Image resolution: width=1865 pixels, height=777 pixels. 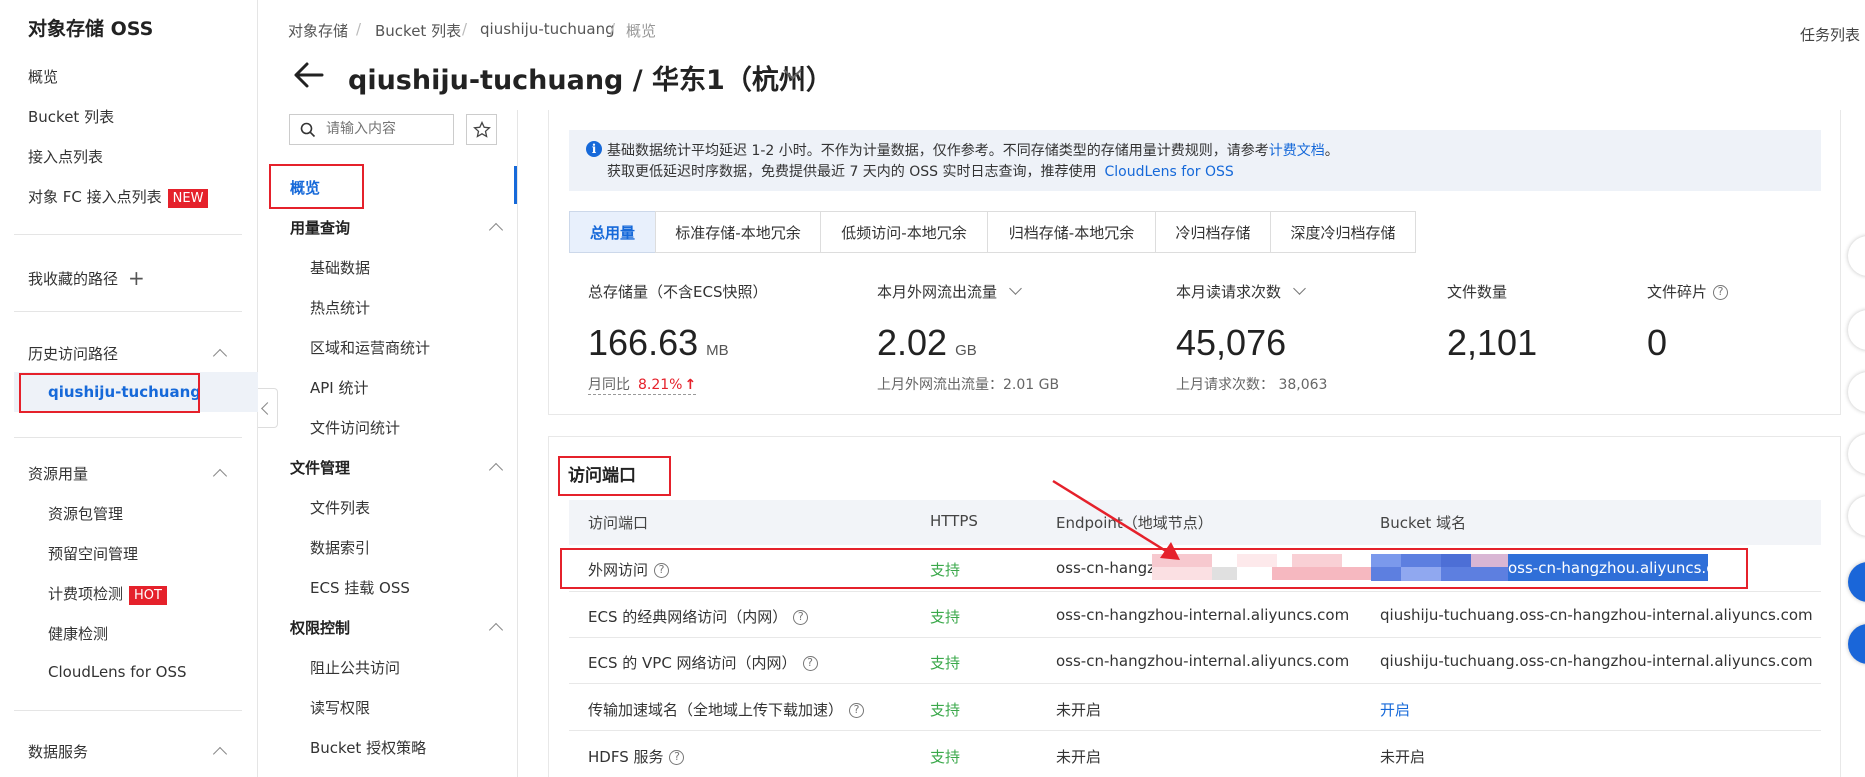 I want to click on tab-deep-cold-archive: 深度冷归档存储, so click(x=1343, y=232).